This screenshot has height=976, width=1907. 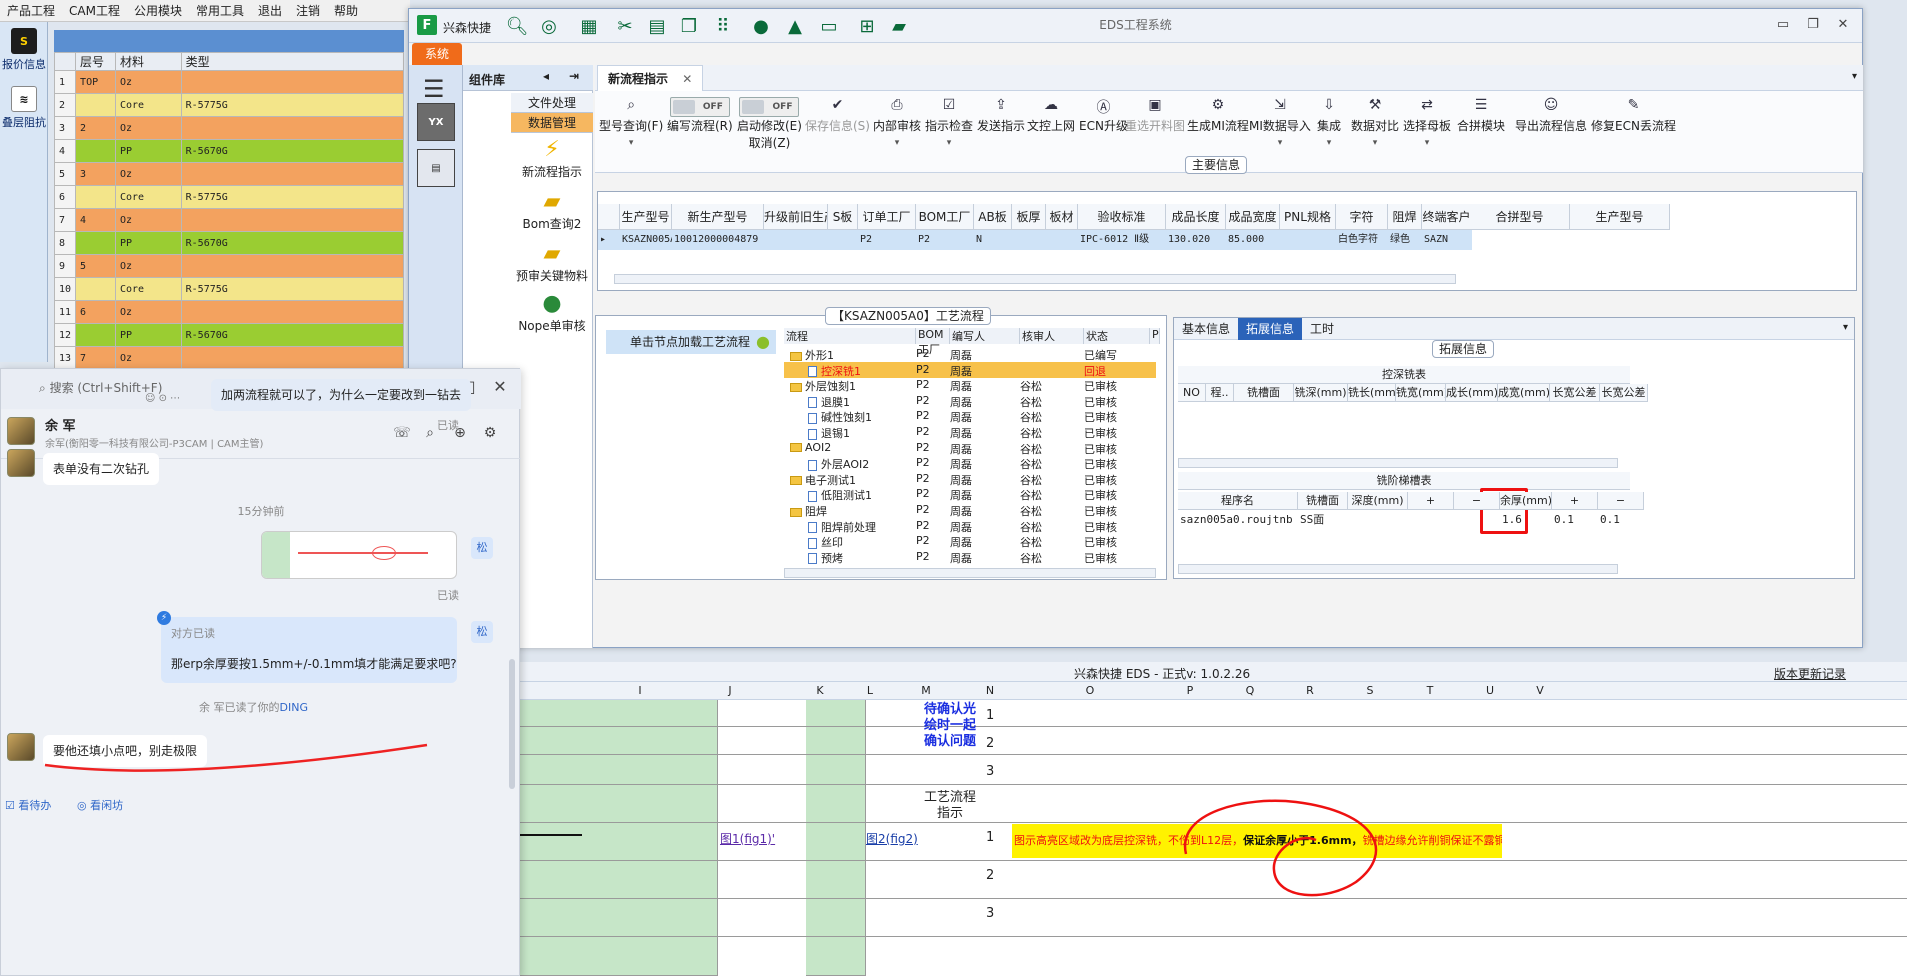 What do you see at coordinates (482, 548) in the screenshot?
I see `my-avatar: 松` at bounding box center [482, 548].